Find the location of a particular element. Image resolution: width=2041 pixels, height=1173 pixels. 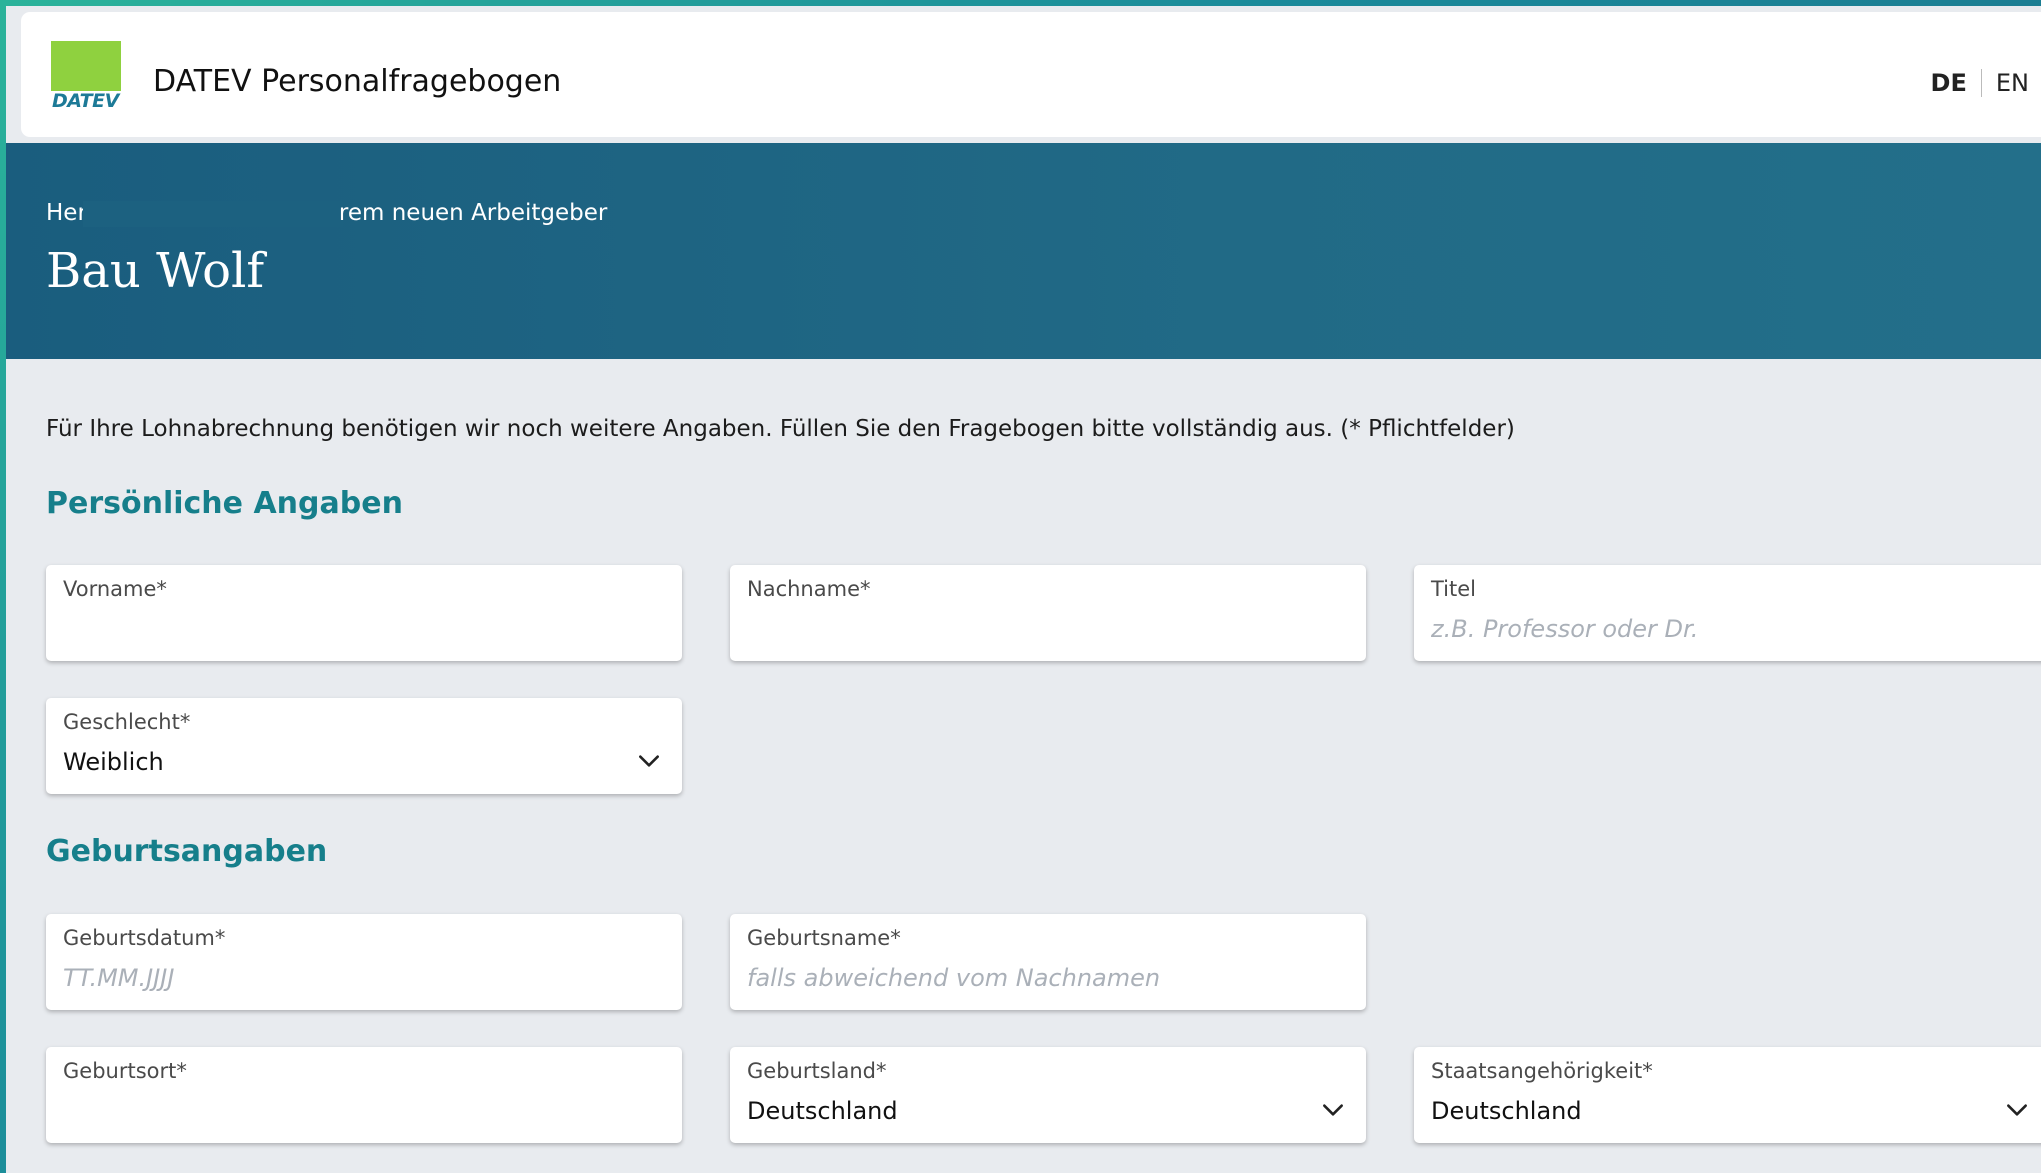

nachname-input is located at coordinates (1027, 629).